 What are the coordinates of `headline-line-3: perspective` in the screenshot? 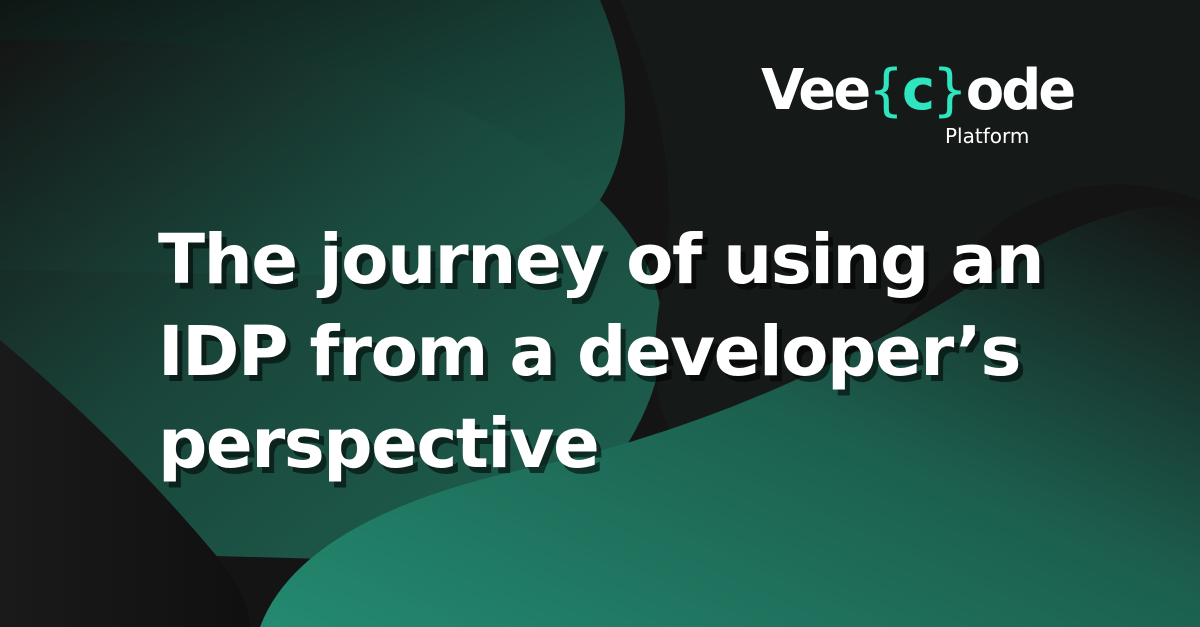 It's located at (379, 444).